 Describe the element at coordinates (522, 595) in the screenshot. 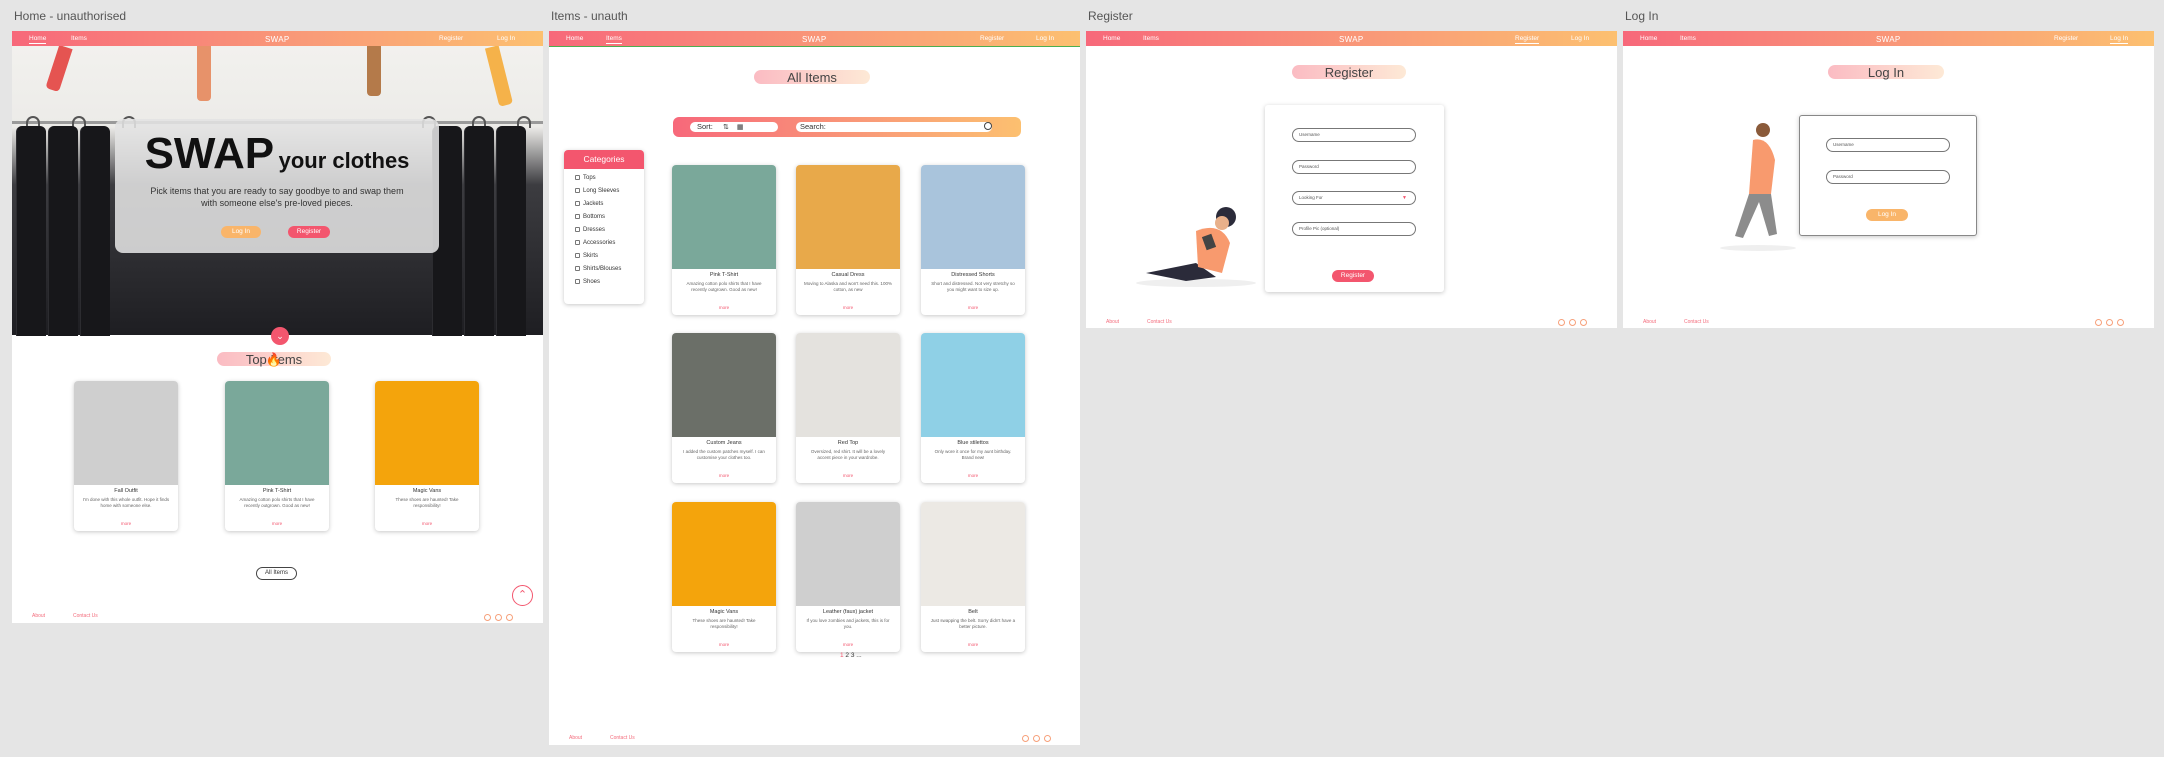

I see `scroll-up-button: ⌃` at that location.